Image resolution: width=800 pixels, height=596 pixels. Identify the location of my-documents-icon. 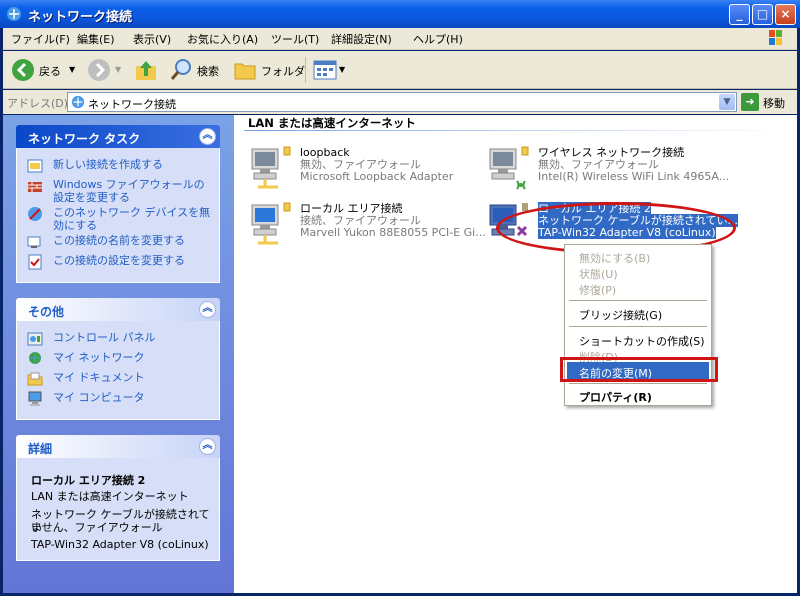
(35, 379).